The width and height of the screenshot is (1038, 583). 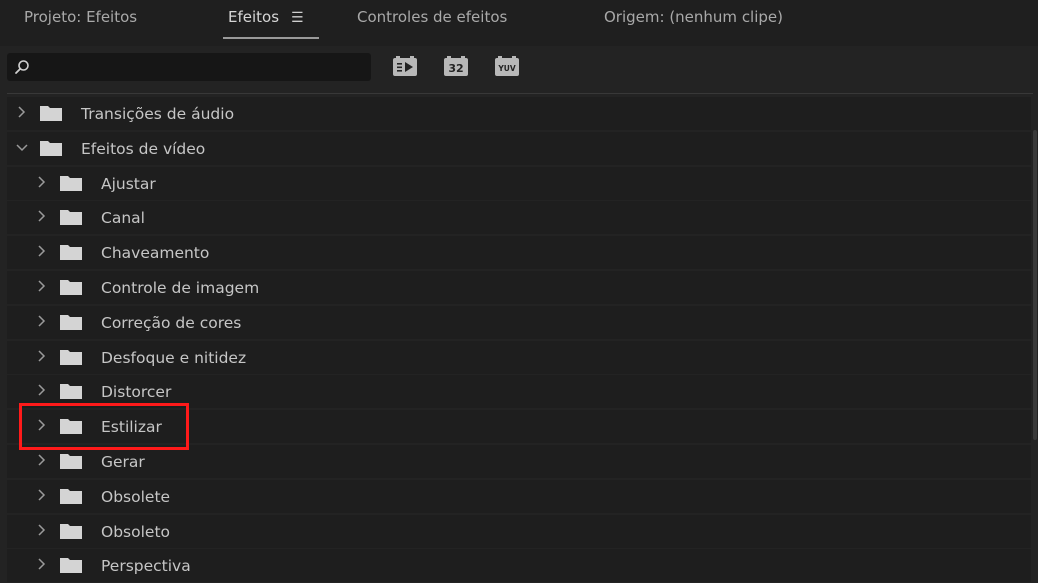 What do you see at coordinates (520, 93) in the screenshot?
I see `panel-divider` at bounding box center [520, 93].